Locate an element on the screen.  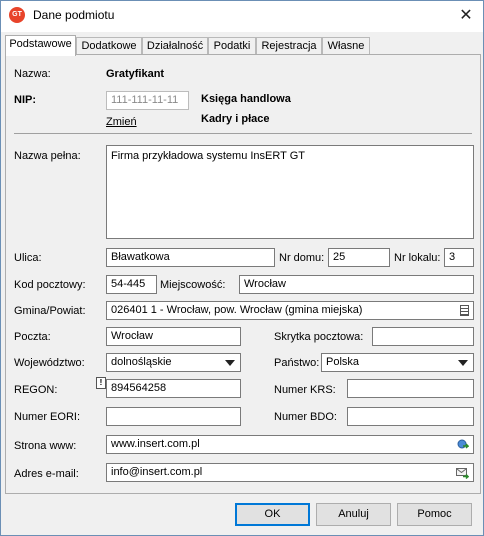
wojewodztwo-value: dolnośląskie is located at coordinates (141, 362).